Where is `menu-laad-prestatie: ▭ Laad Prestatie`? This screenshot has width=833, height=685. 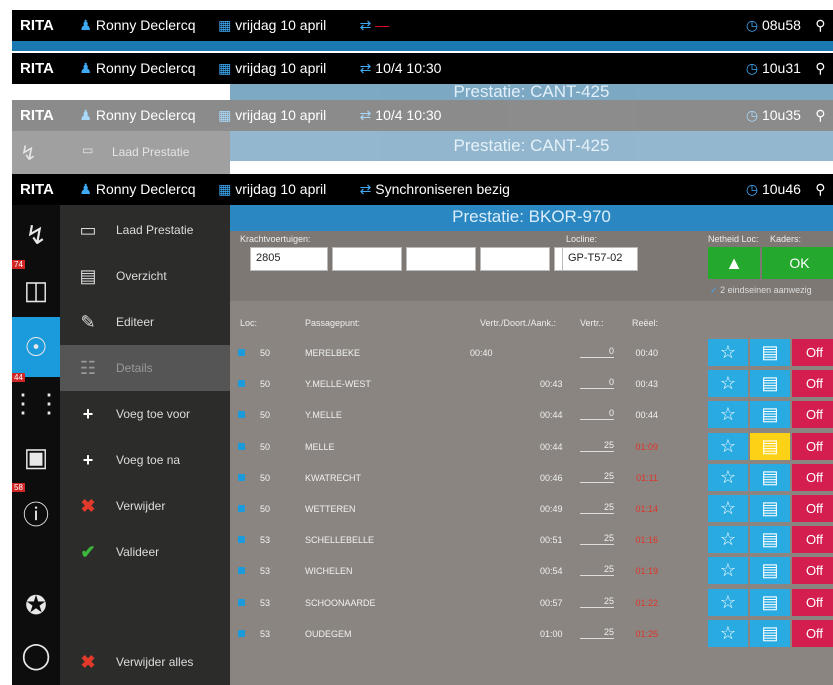 menu-laad-prestatie: ▭ Laad Prestatie is located at coordinates (145, 230).